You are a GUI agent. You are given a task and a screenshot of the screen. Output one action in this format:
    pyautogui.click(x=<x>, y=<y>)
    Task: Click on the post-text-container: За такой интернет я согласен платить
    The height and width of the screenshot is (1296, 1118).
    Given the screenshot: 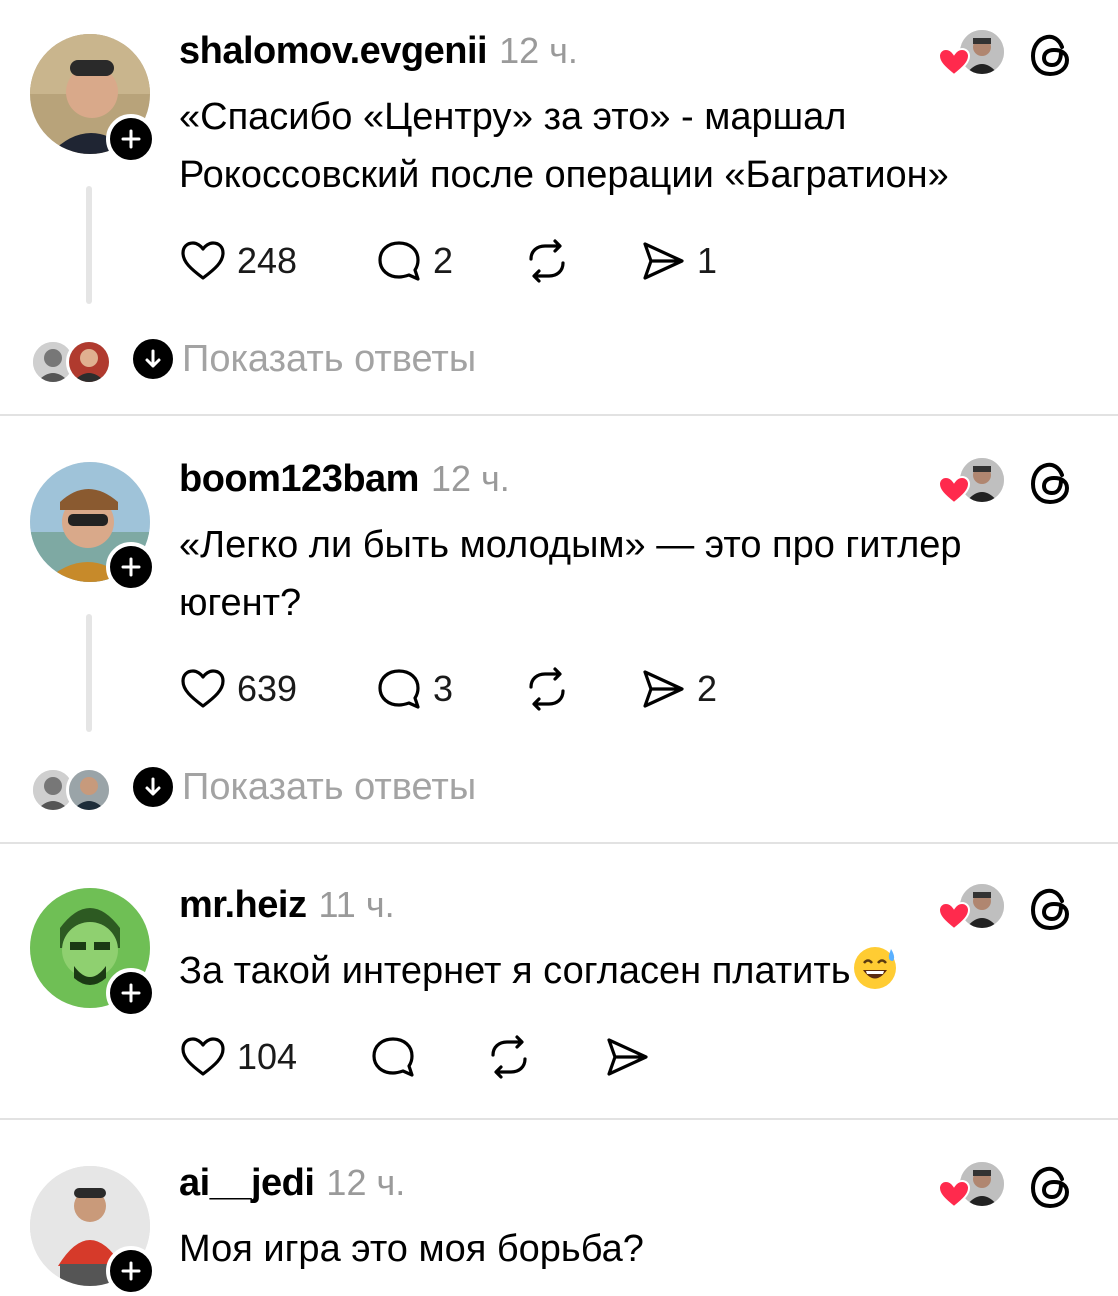 What is the action you would take?
    pyautogui.click(x=629, y=971)
    